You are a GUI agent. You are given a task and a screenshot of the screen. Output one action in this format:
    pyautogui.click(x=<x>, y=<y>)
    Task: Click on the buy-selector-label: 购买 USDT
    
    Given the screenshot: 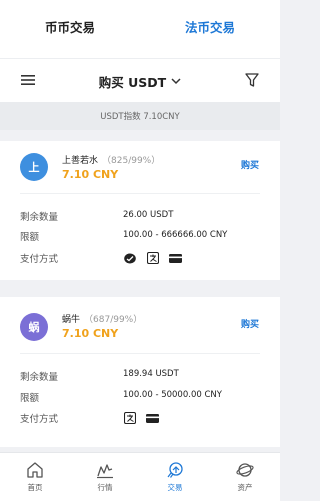 What is the action you would take?
    pyautogui.click(x=132, y=82)
    